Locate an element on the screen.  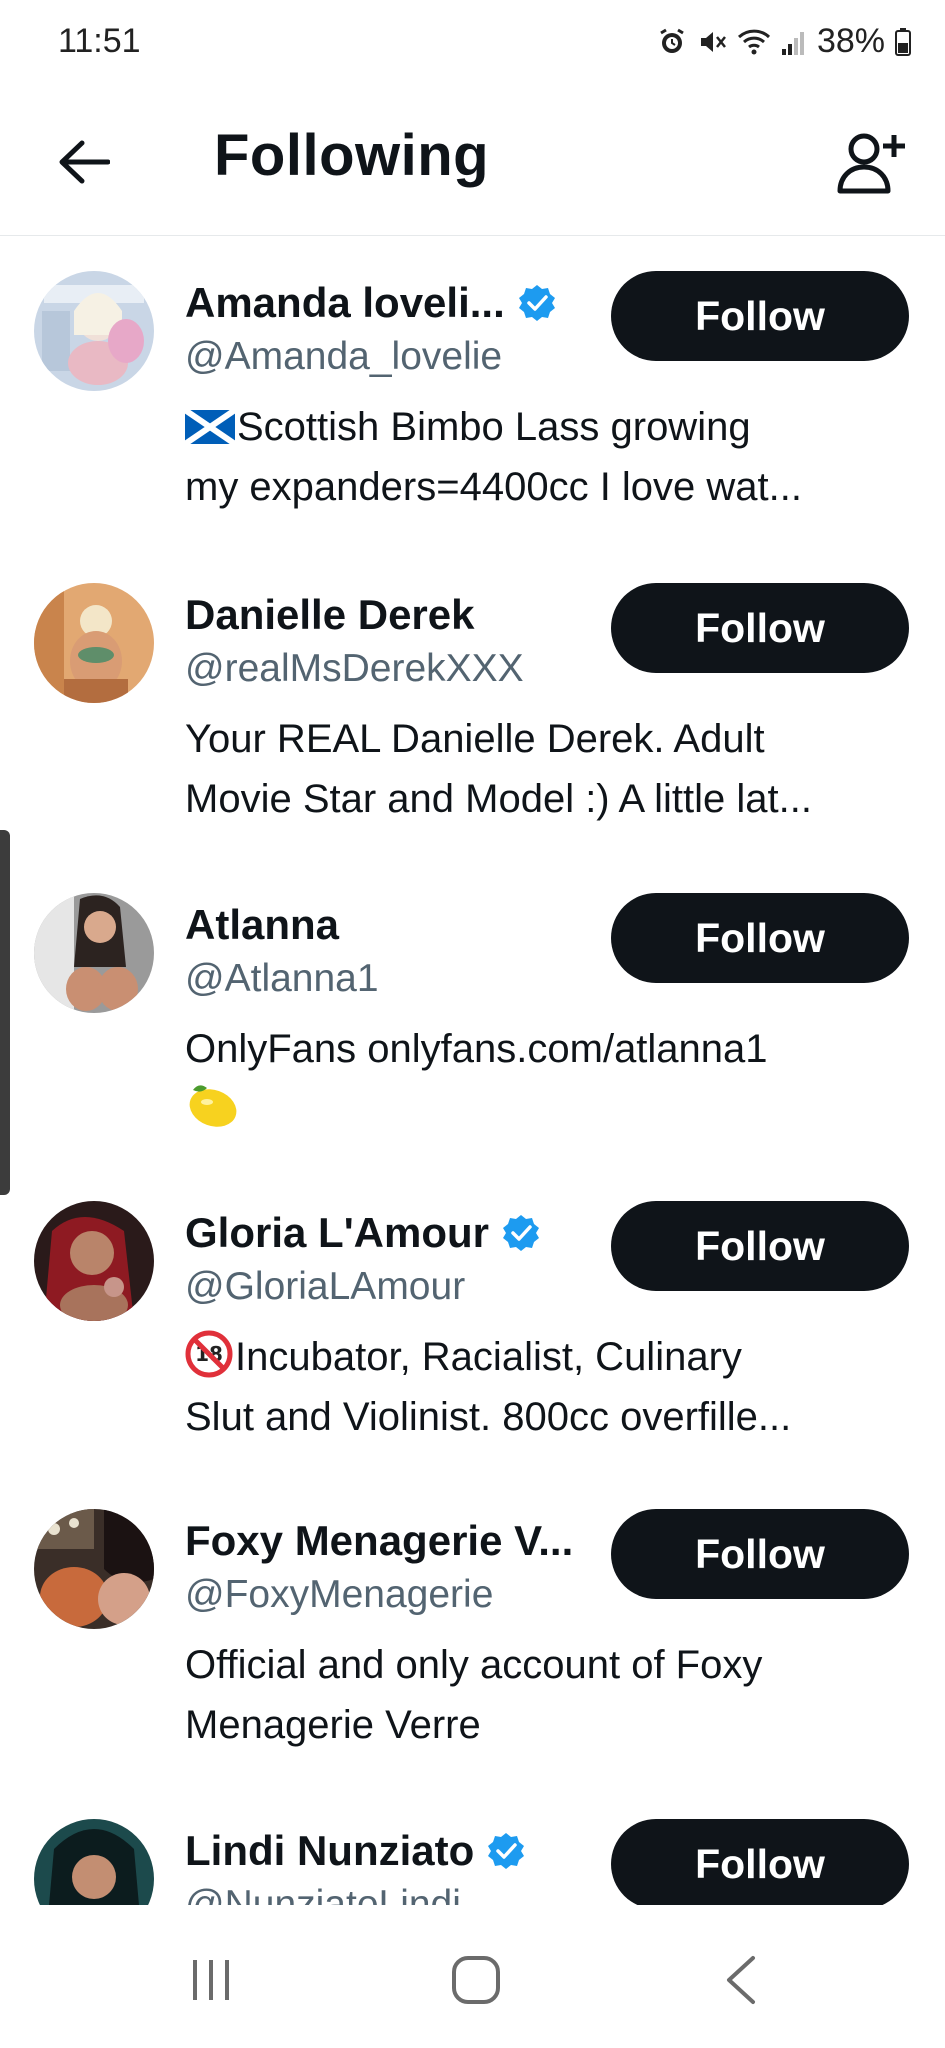
account-name: Atlanna is located at coordinates (262, 925).